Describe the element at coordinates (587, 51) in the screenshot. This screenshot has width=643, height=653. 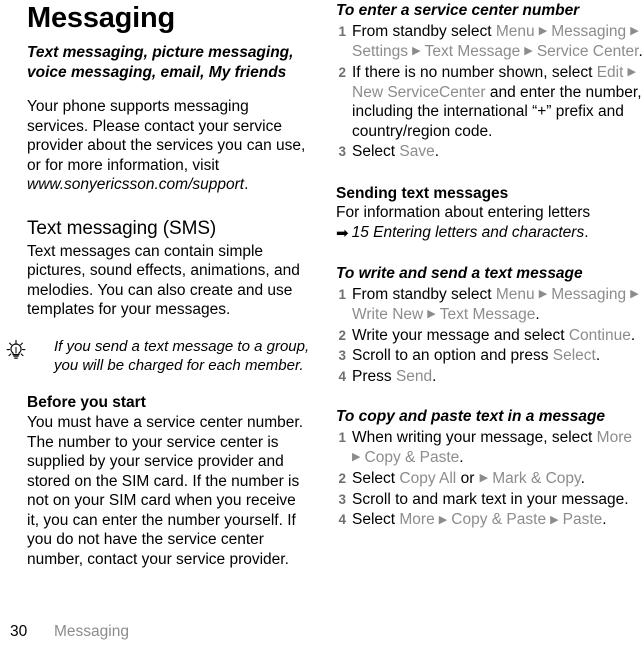
I see `ui-term: Service Center` at that location.